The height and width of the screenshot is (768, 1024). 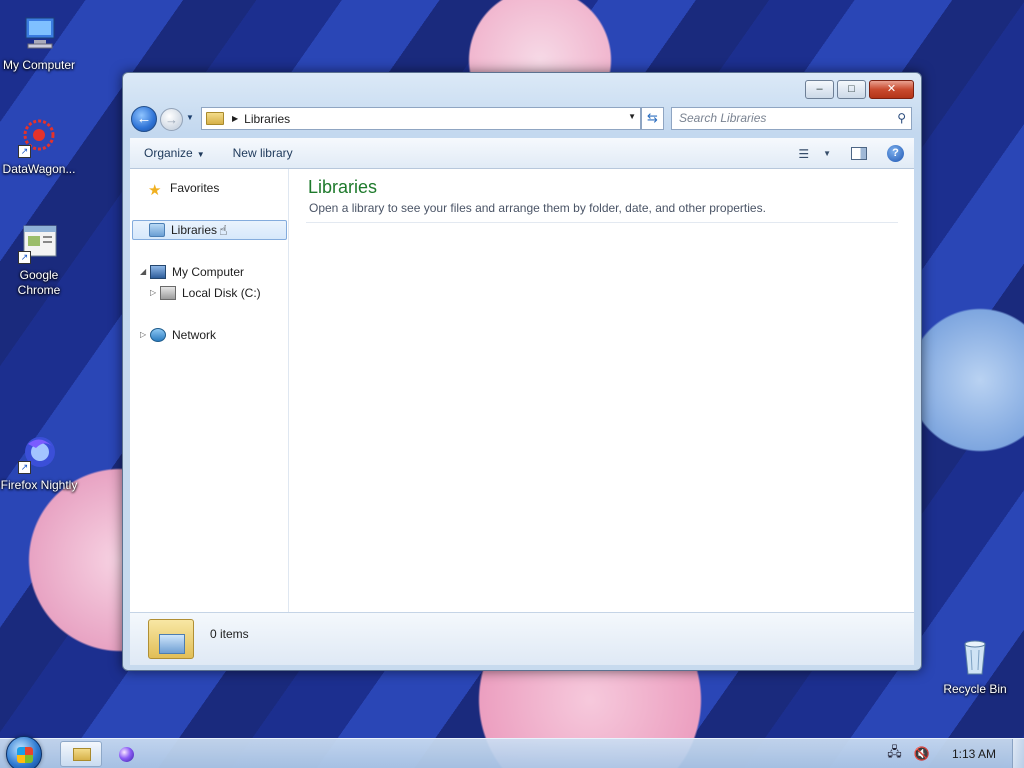 What do you see at coordinates (39, 243) in the screenshot?
I see `chrome-window-icon: ↗` at bounding box center [39, 243].